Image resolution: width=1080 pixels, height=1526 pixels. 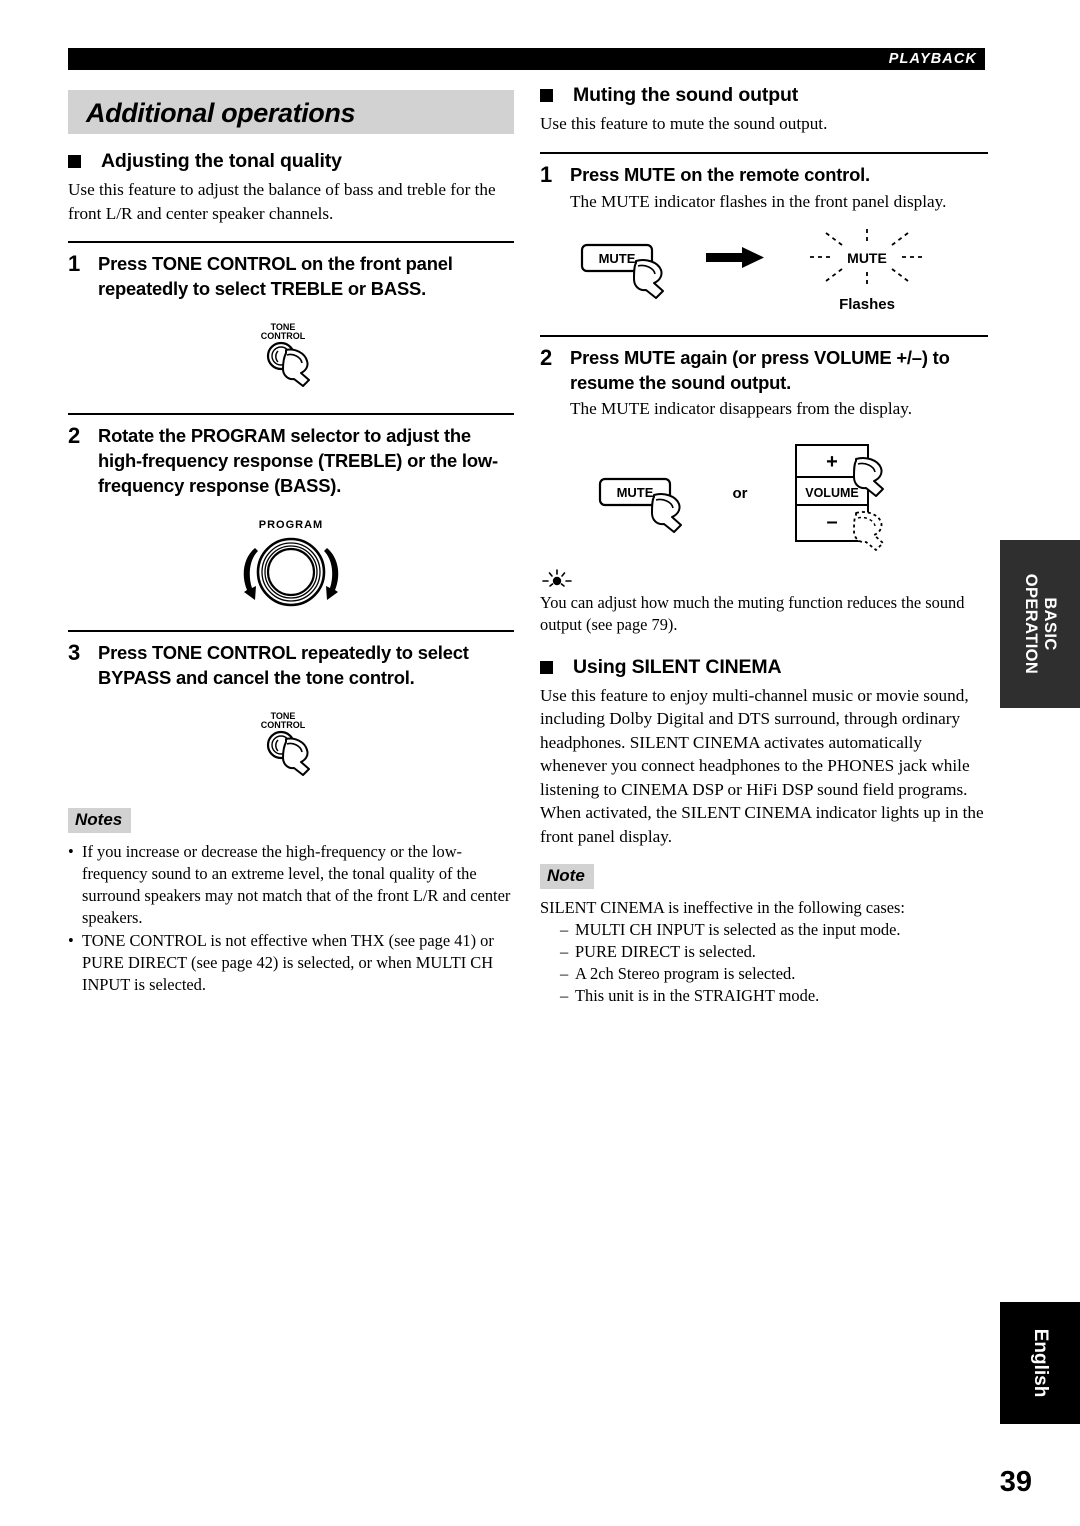 What do you see at coordinates (831, 493) in the screenshot?
I see `volume-label: VOLUME` at bounding box center [831, 493].